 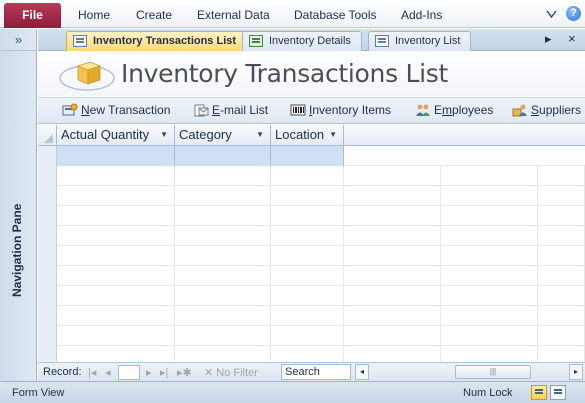 What do you see at coordinates (519, 110) in the screenshot?
I see `suppliers-icon` at bounding box center [519, 110].